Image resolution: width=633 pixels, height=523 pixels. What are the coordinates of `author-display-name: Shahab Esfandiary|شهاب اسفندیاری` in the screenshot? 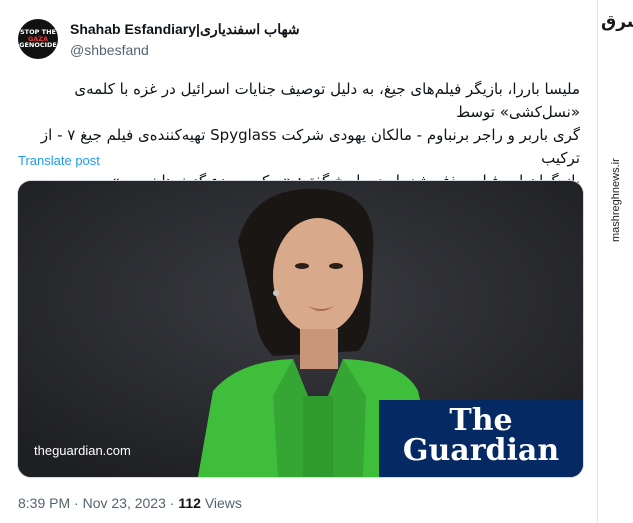 It's located at (185, 29).